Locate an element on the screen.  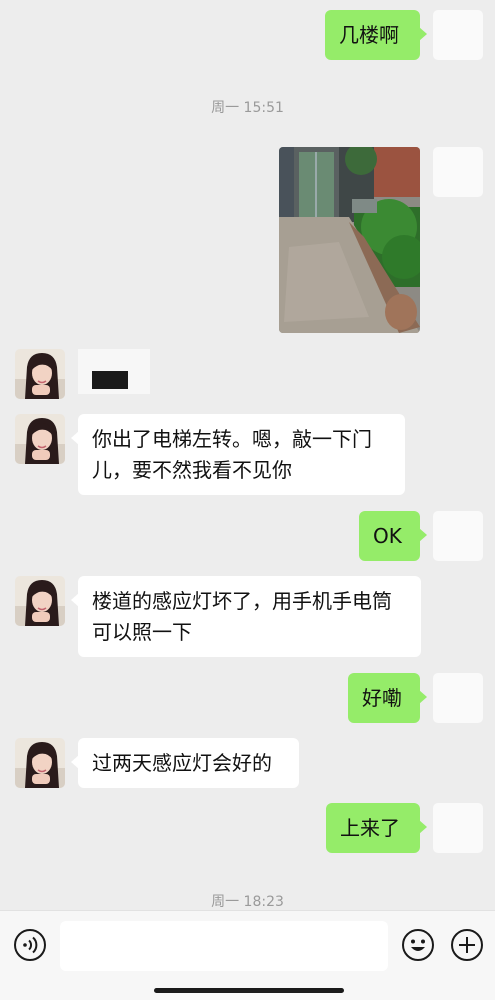
message-bubble-outgoing: OK is located at coordinates (393, 536).